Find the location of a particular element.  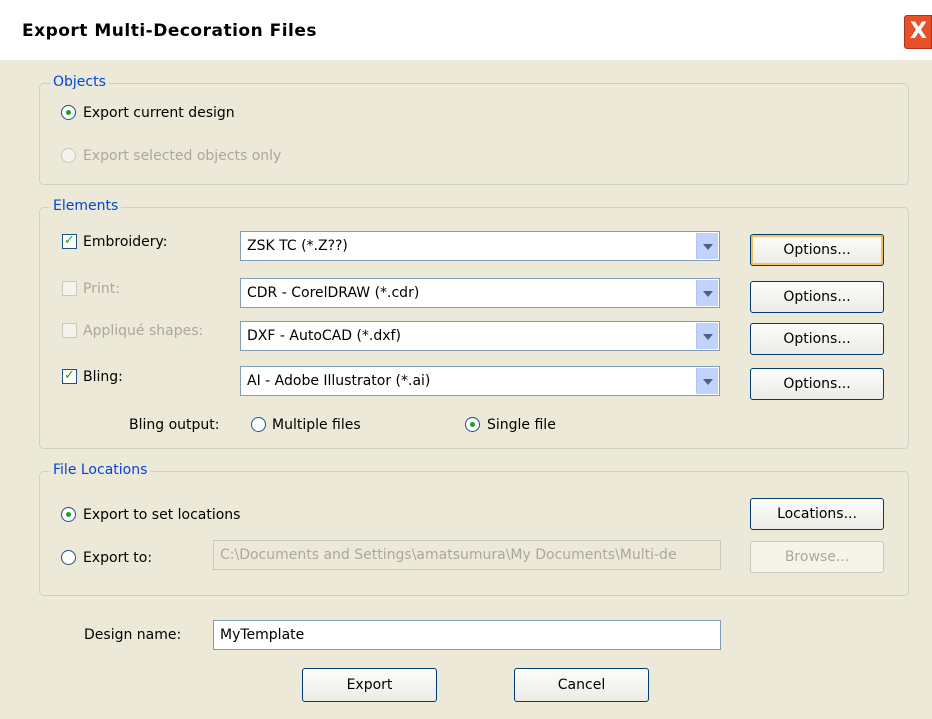

applique-format-value: DXF - AutoCAD (*.dxf) is located at coordinates (324, 336).